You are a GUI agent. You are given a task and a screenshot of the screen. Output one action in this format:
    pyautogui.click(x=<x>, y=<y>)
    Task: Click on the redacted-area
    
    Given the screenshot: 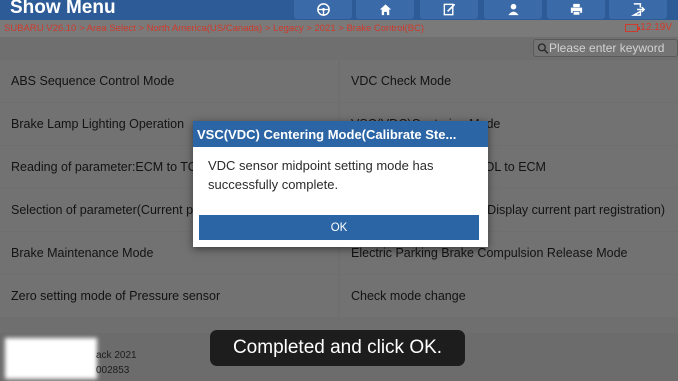 What is the action you would take?
    pyautogui.click(x=51, y=358)
    